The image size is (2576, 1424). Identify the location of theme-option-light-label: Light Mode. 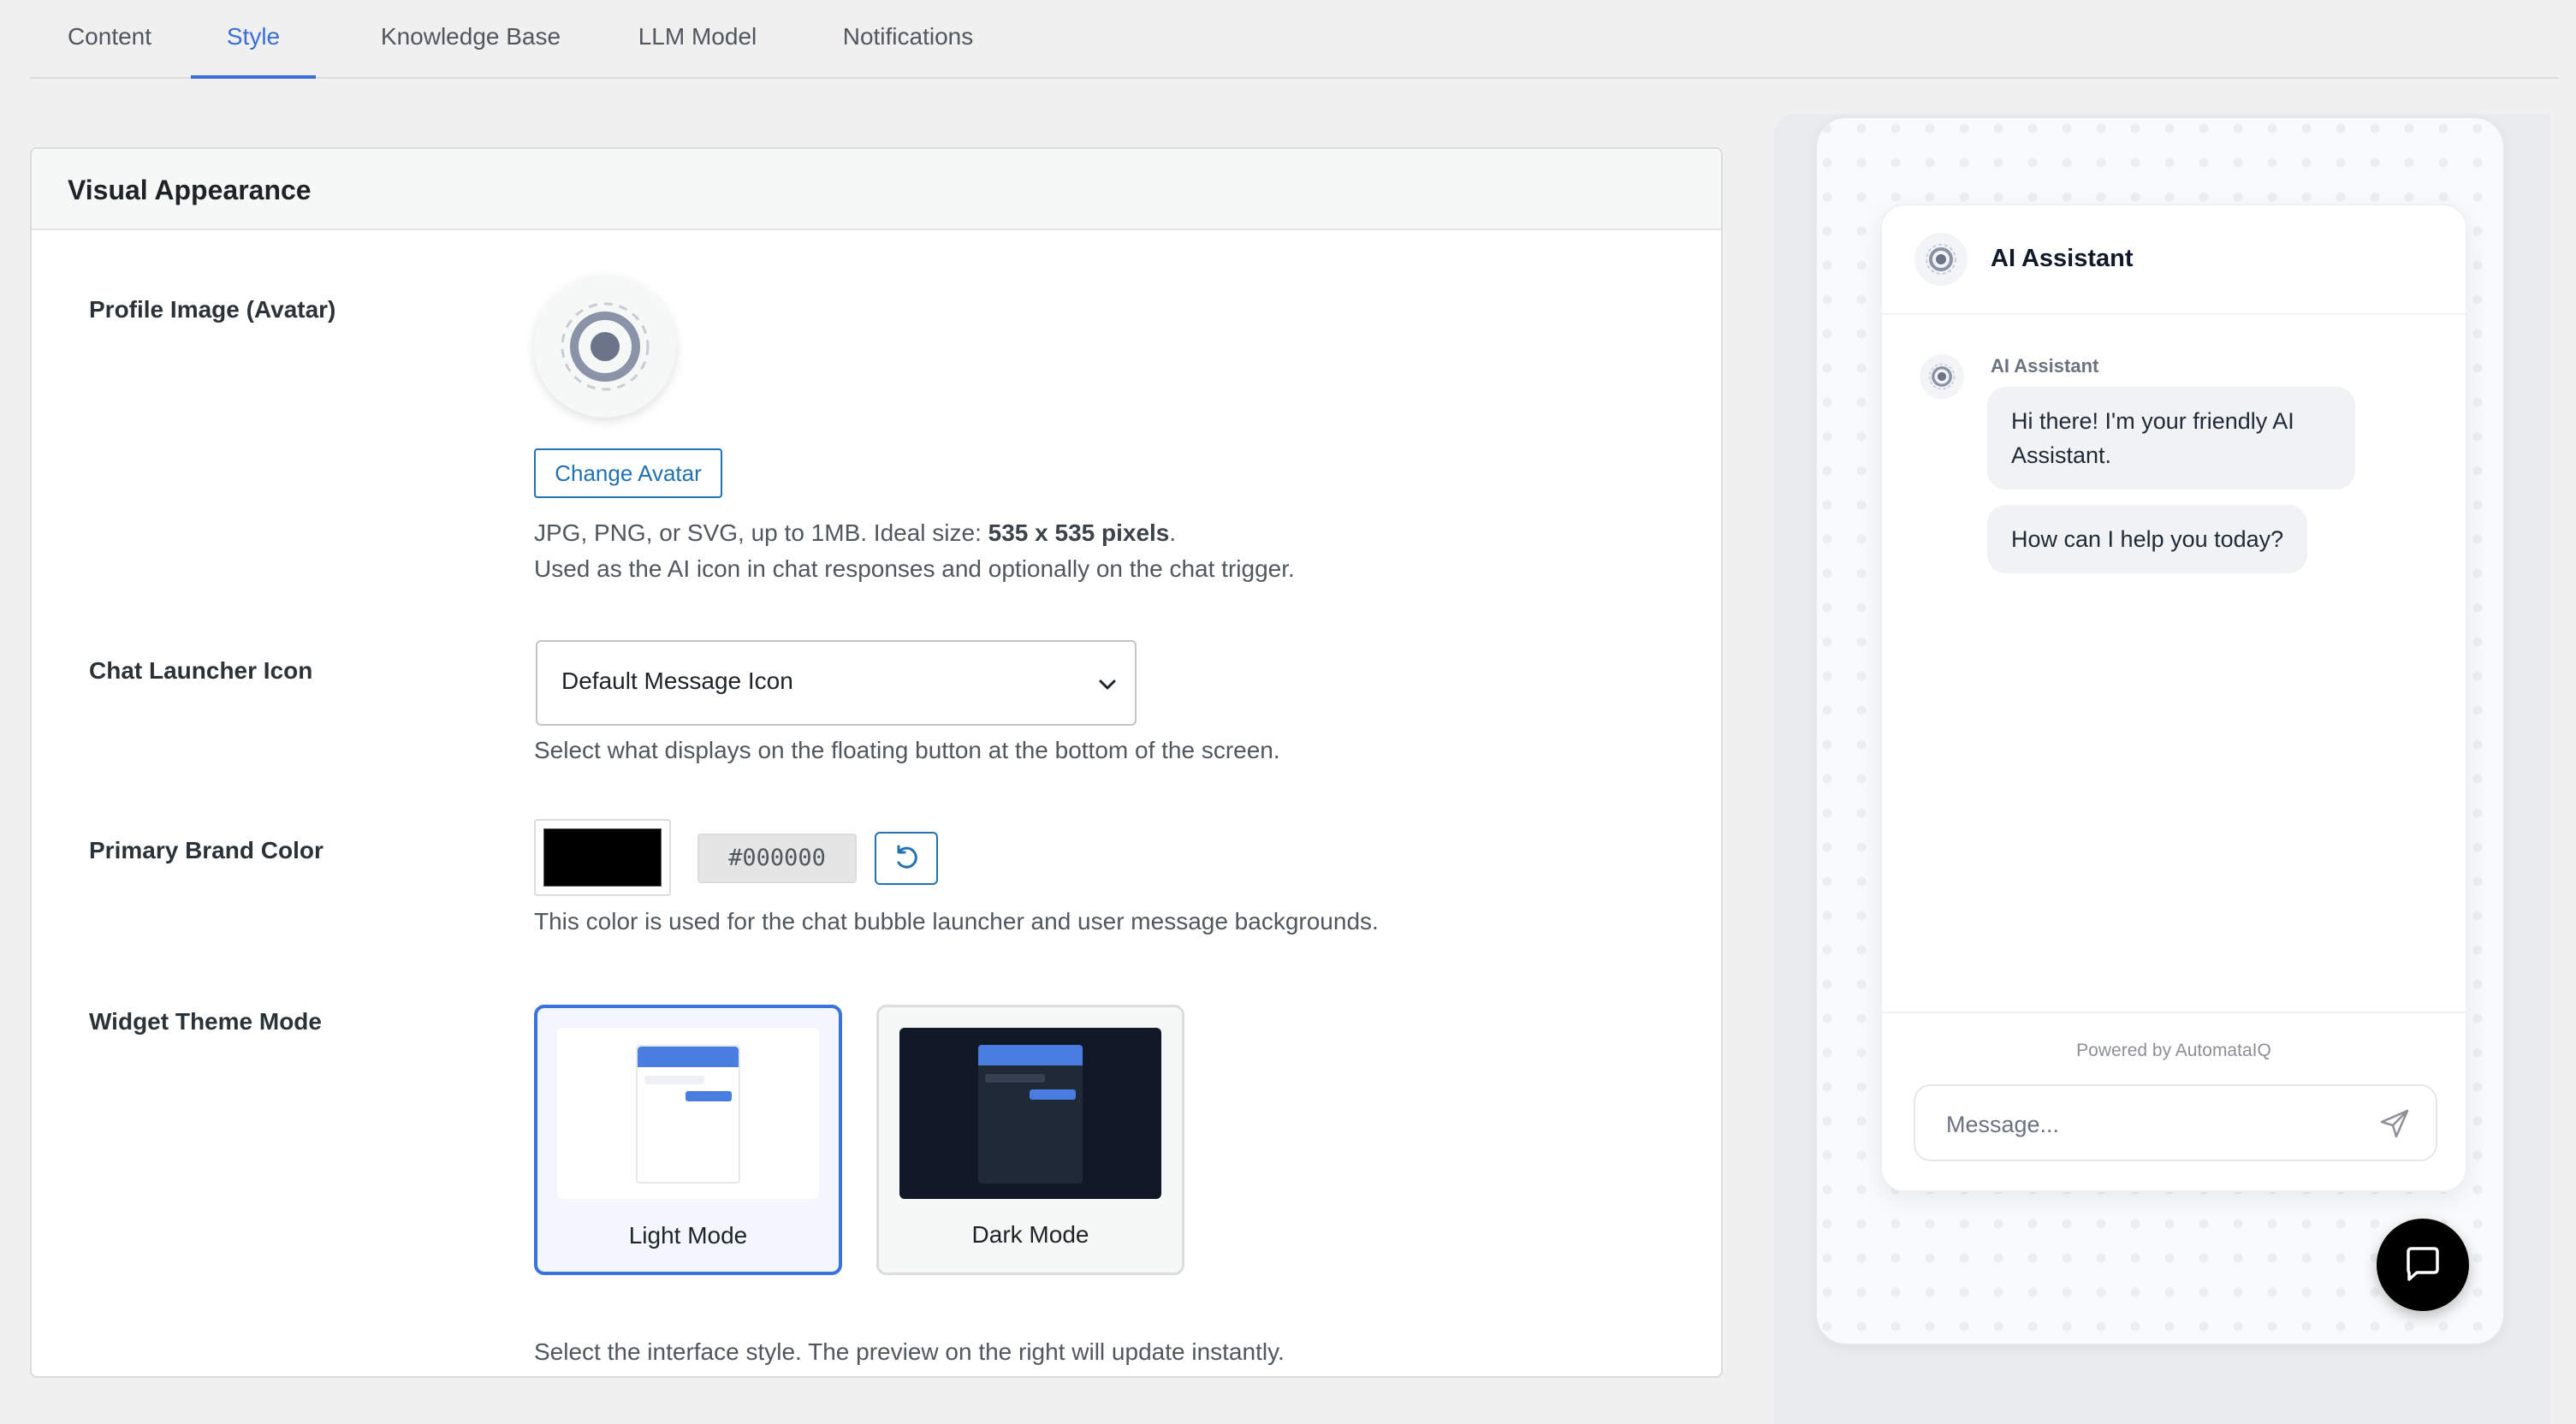
(688, 1235).